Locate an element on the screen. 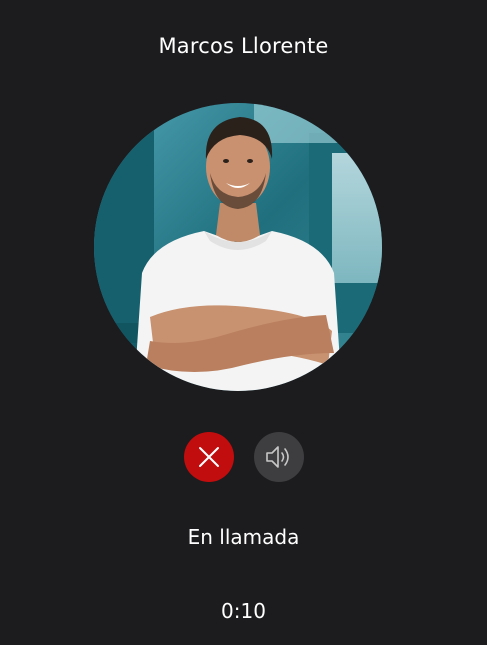 The height and width of the screenshot is (645, 487). speaker-button is located at coordinates (278, 457).